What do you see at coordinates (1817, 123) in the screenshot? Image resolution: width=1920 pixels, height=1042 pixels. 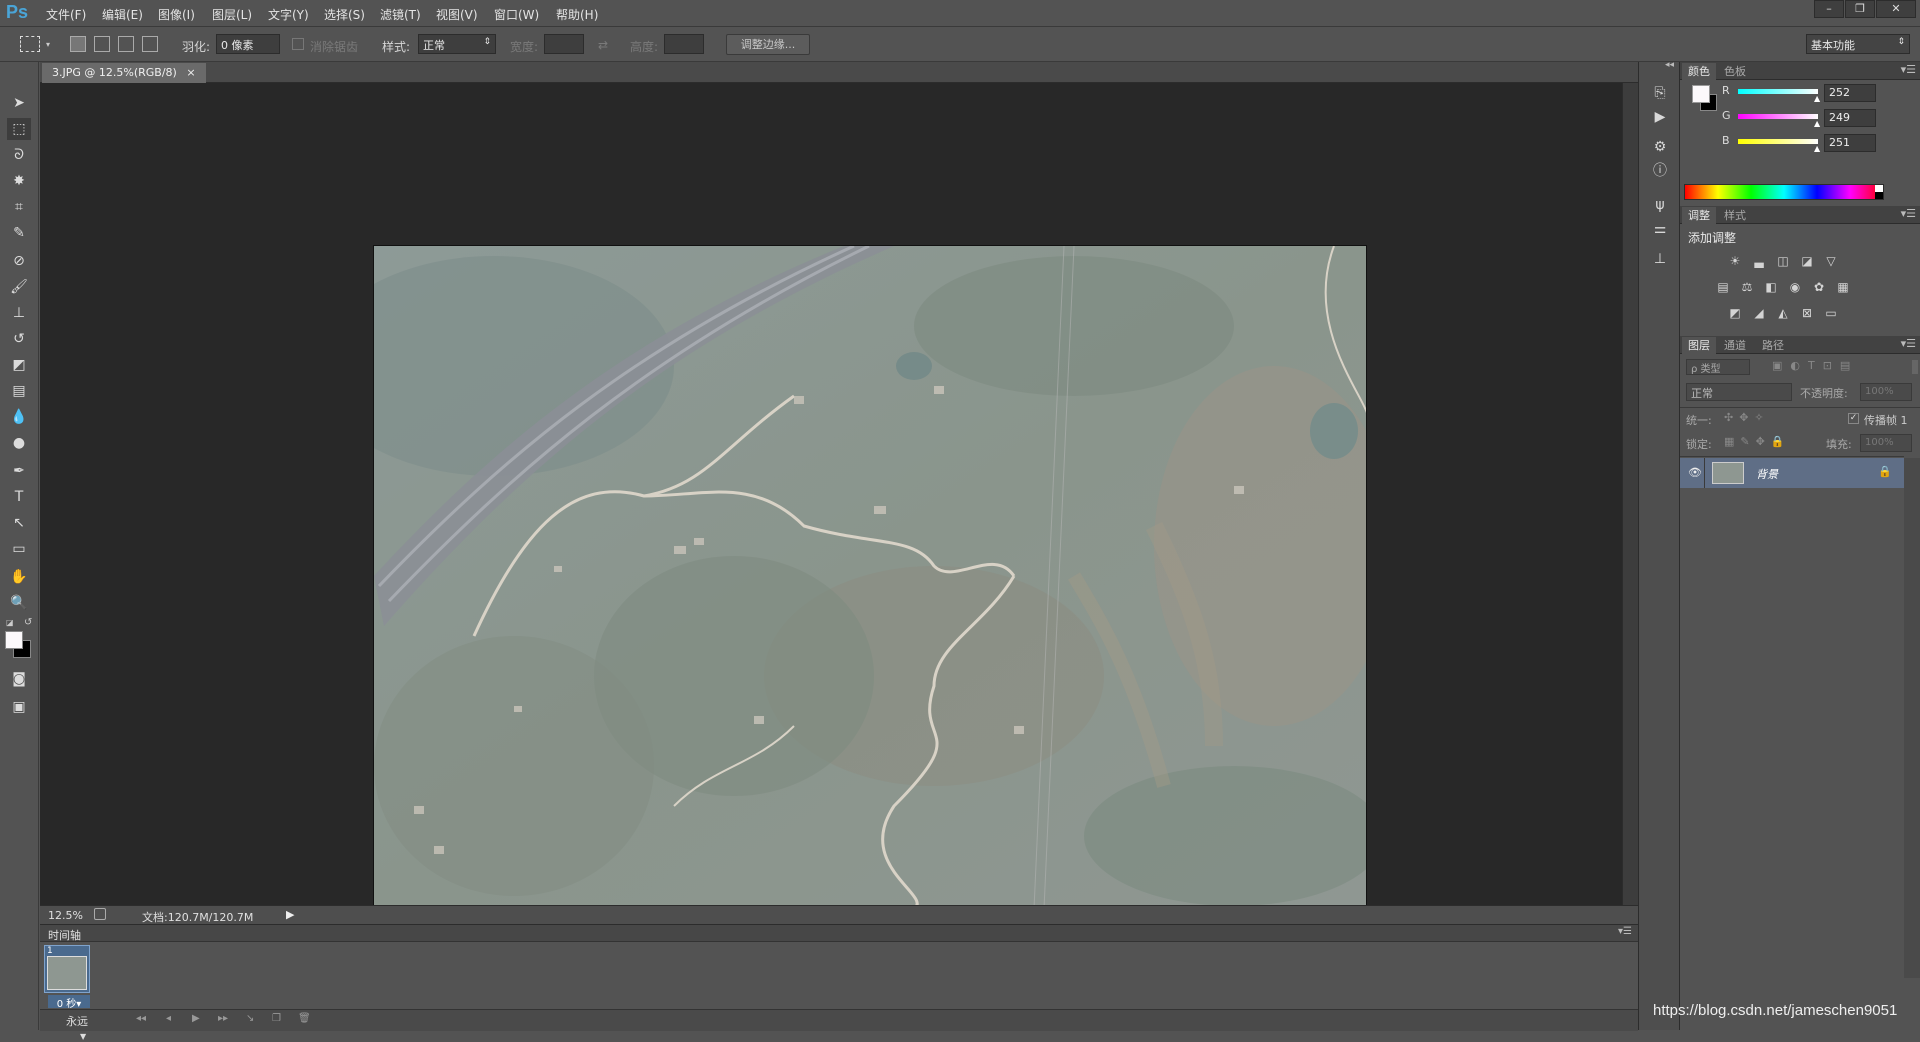 I see `g-slider-thumb-icon: ▲` at bounding box center [1817, 123].